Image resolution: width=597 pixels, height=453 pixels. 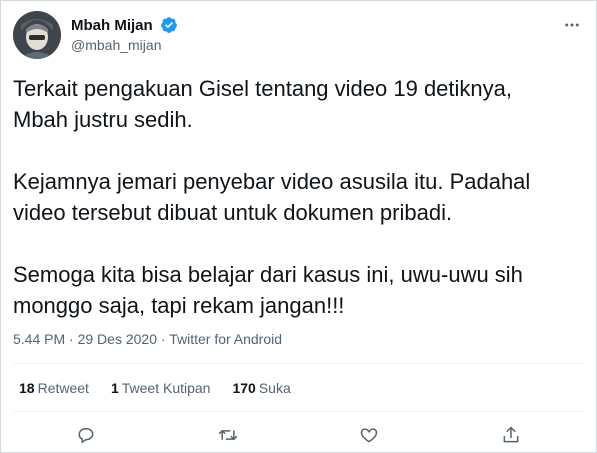 I want to click on like-stat: 170 Suka, so click(x=261, y=388).